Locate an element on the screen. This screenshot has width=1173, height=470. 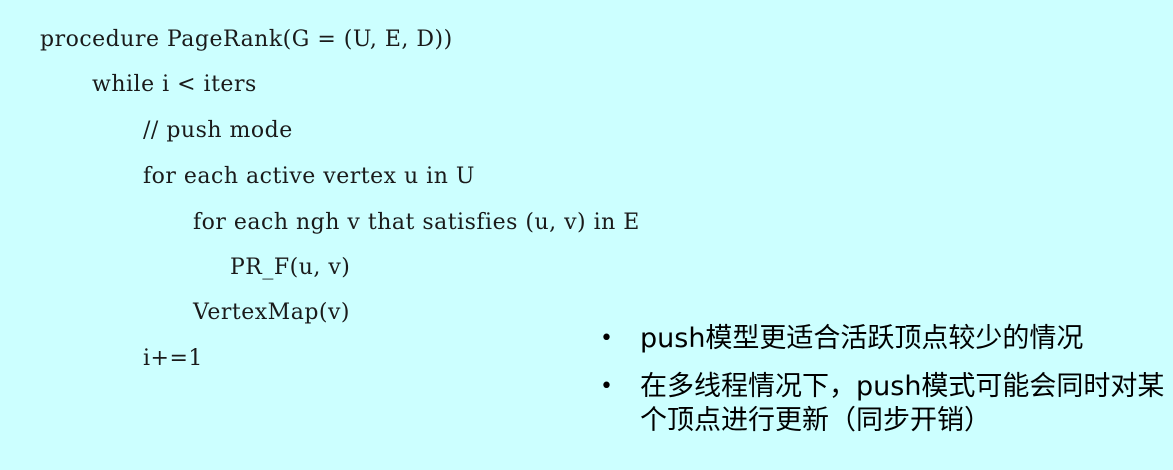
code-line-while: while i < iters is located at coordinates (174, 84).